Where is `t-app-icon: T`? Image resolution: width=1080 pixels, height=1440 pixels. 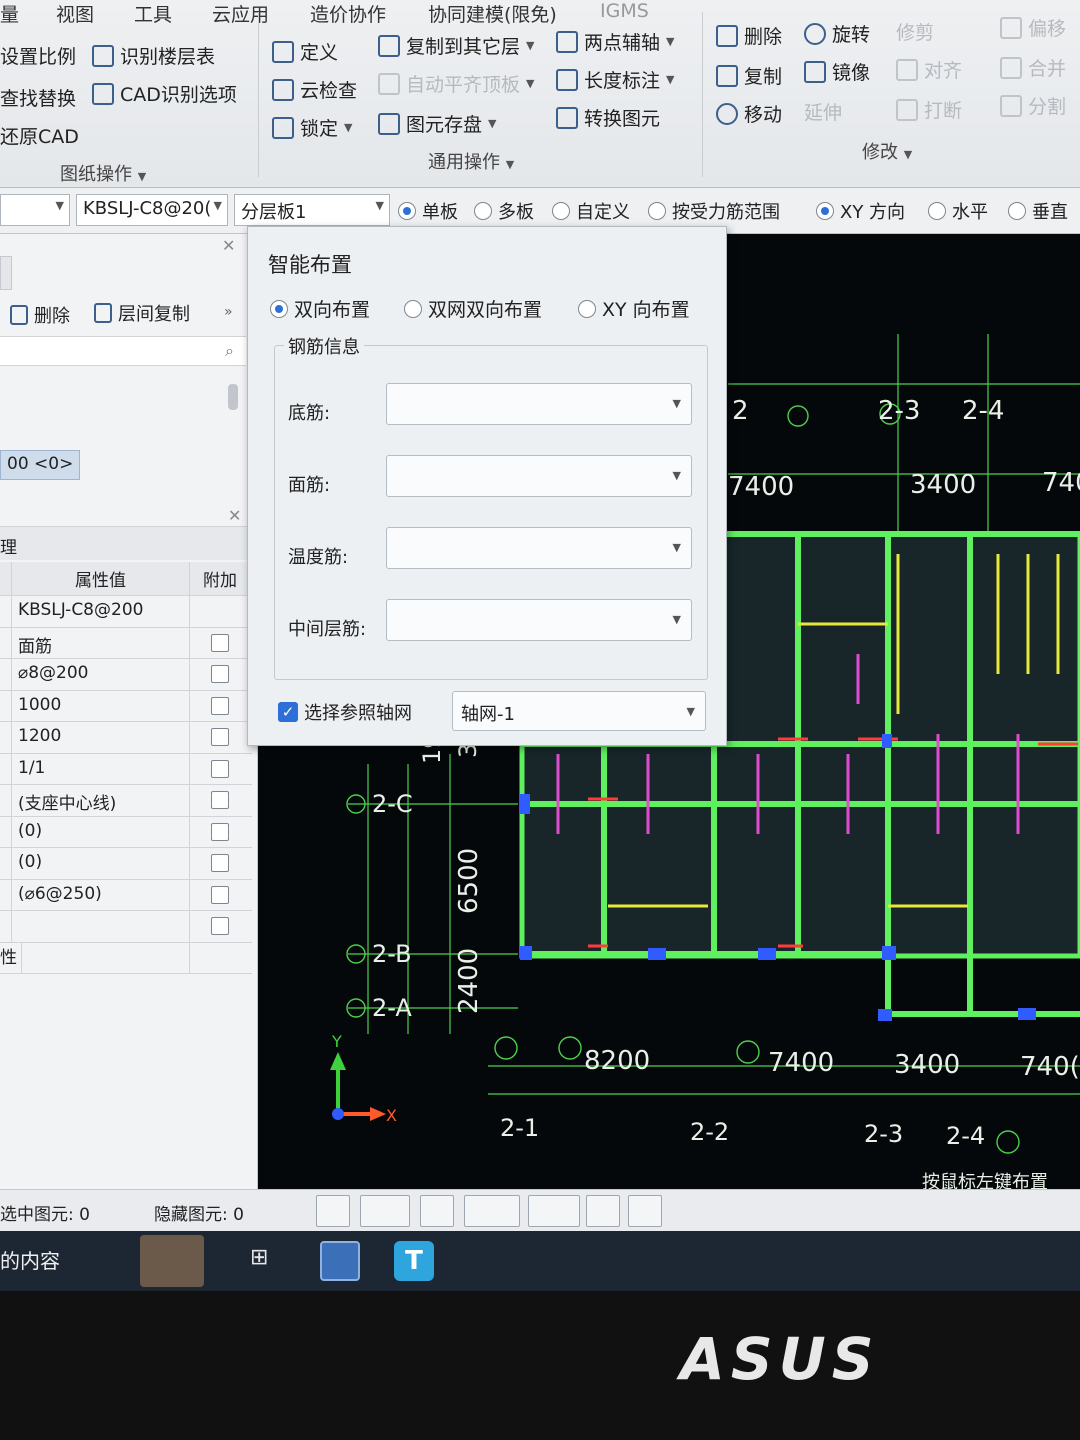 t-app-icon: T is located at coordinates (414, 1261).